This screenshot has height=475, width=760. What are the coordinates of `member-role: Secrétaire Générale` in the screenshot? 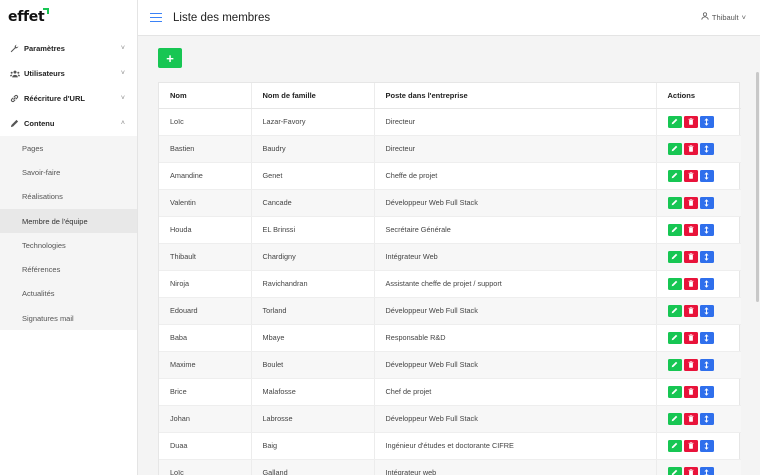 It's located at (515, 230).